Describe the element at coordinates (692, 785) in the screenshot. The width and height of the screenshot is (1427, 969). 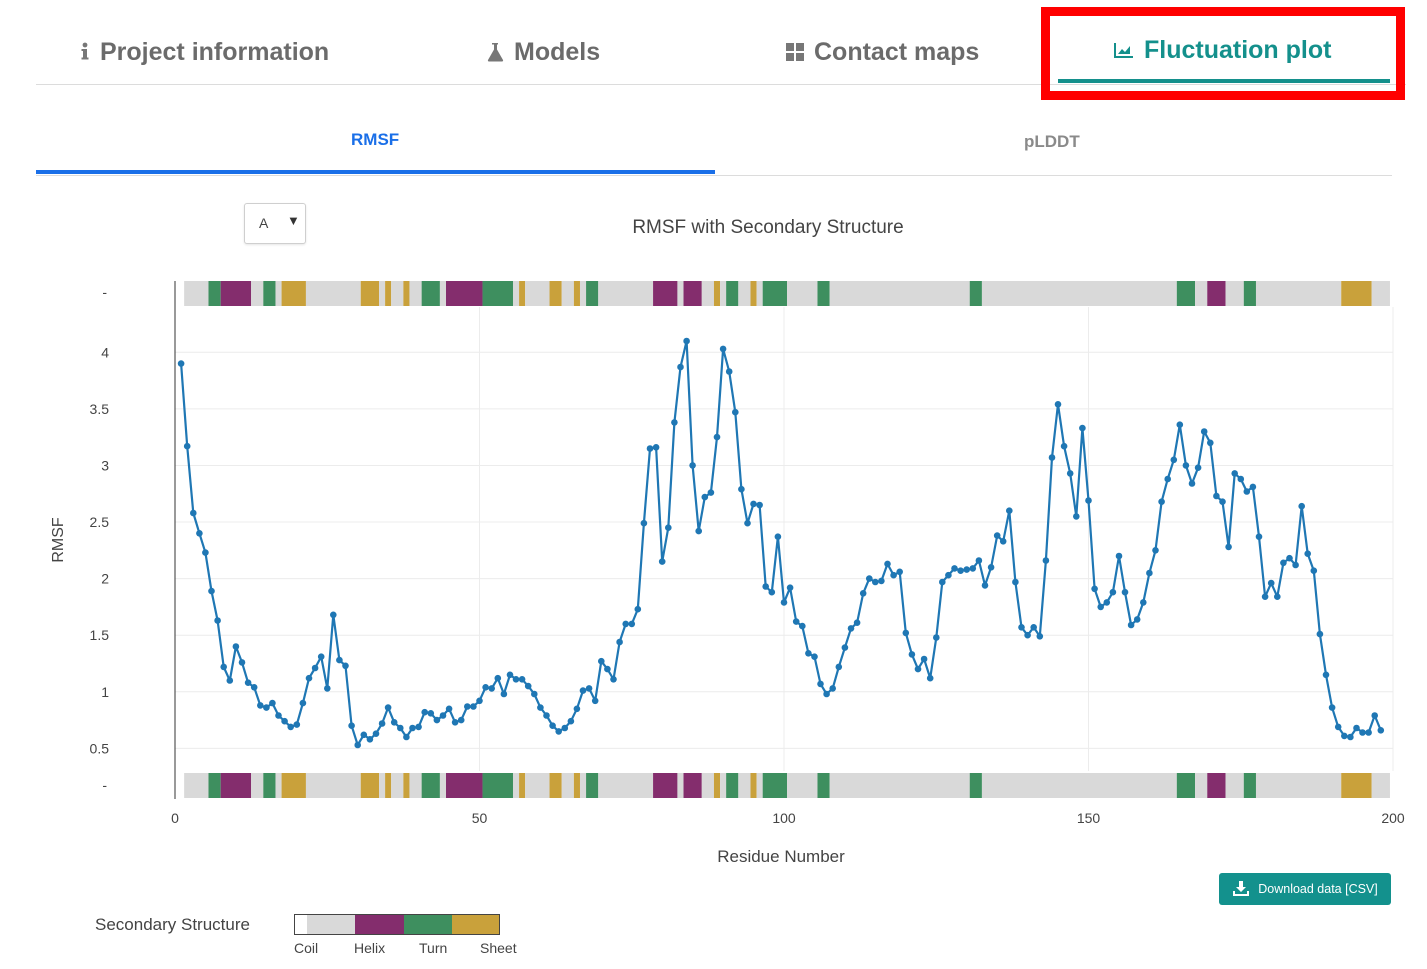
I see `ss-segment-helix-bottom` at that location.